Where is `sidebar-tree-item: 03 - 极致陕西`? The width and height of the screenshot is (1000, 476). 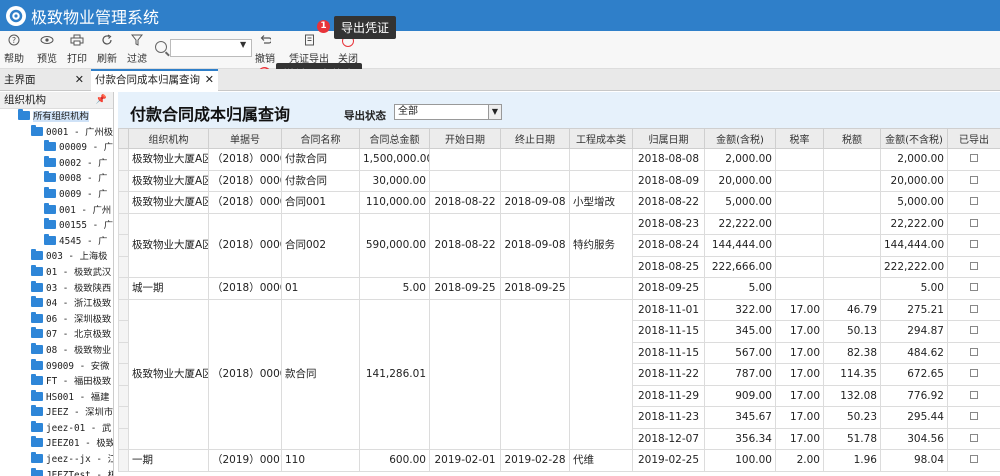 sidebar-tree-item: 03 - 极致陕西 is located at coordinates (56, 288).